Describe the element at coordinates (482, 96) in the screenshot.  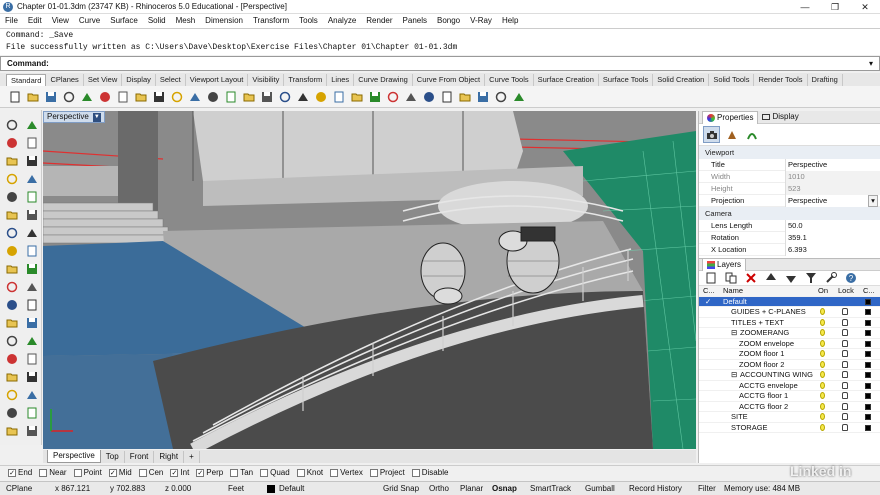
I see `gear-icon` at that location.